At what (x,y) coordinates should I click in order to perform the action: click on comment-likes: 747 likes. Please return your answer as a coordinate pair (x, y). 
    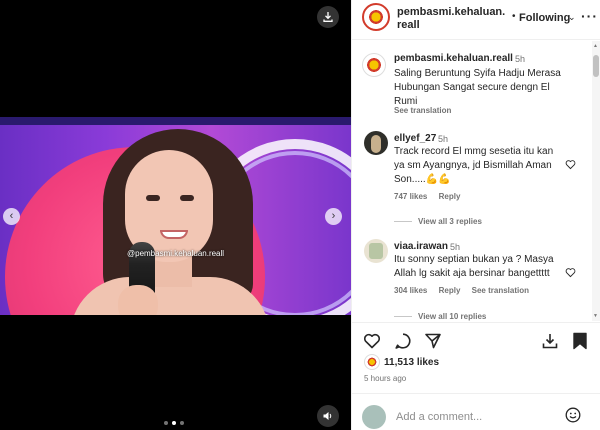
    Looking at the image, I should click on (410, 196).